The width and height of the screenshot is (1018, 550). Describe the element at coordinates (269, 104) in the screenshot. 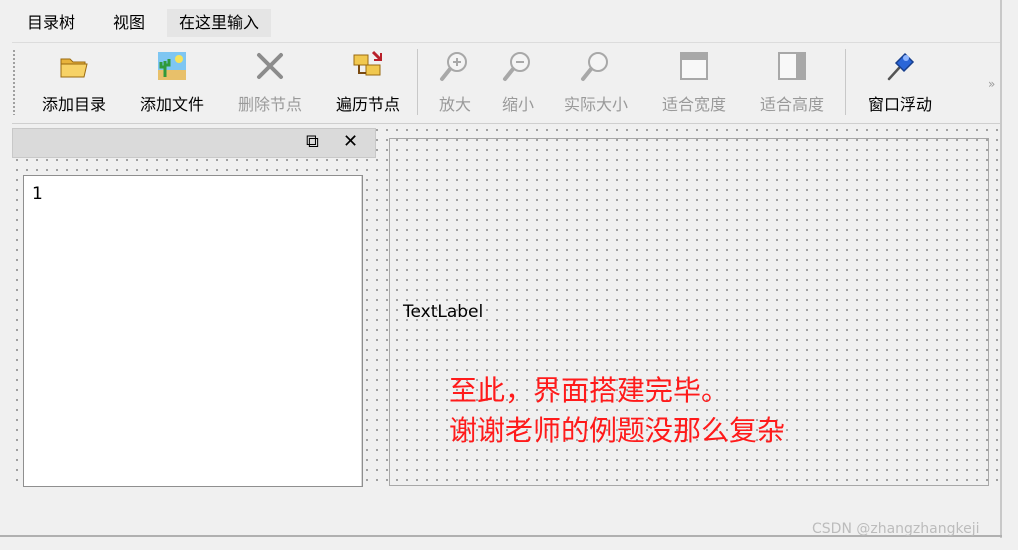

I see `delete-node-label: 删除节点` at that location.